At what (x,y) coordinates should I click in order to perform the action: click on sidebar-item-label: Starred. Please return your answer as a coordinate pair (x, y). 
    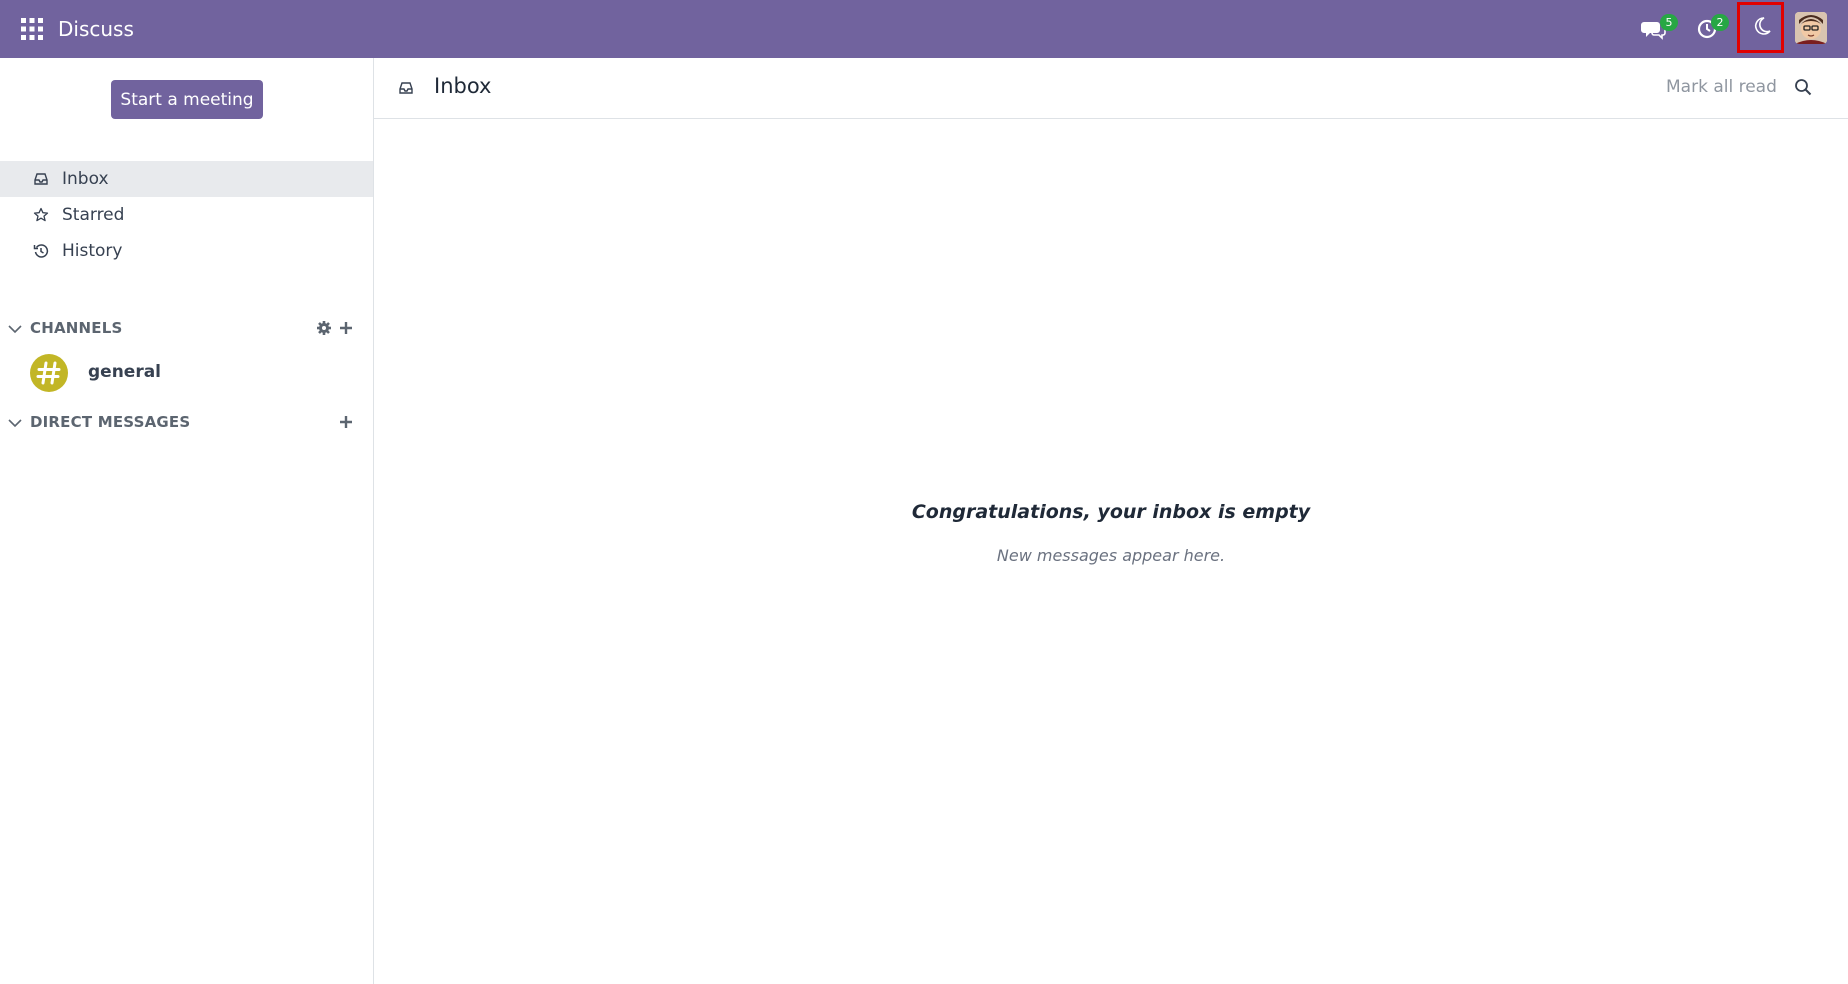
    Looking at the image, I should click on (93, 215).